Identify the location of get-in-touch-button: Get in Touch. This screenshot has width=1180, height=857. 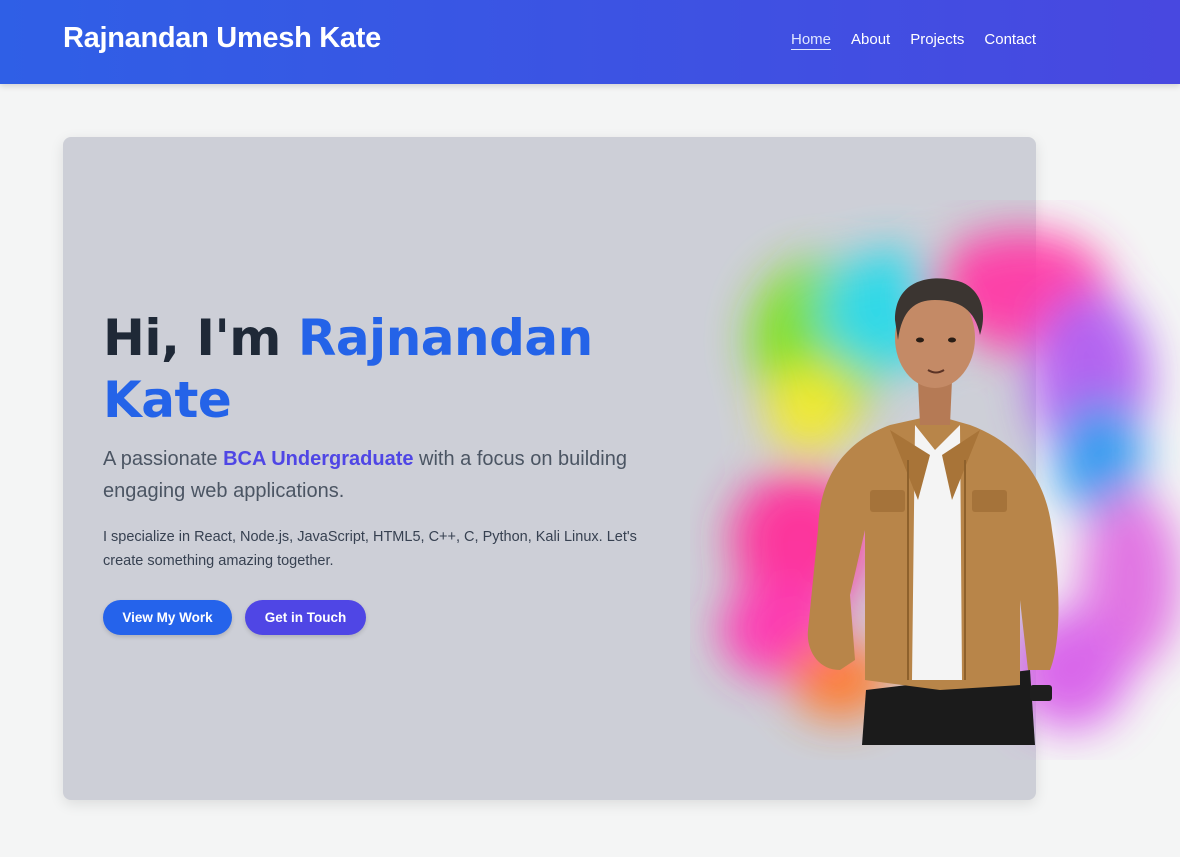
(305, 617).